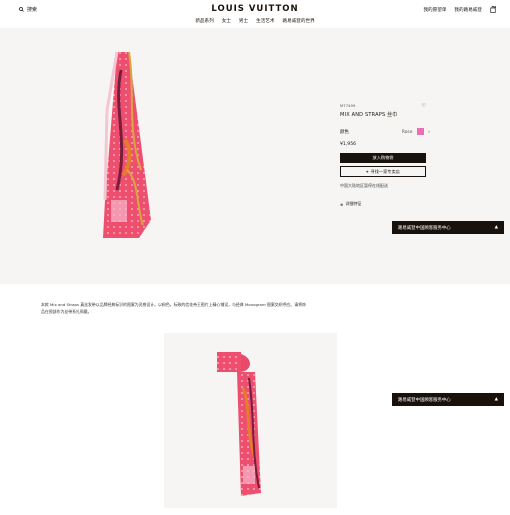  What do you see at coordinates (342, 204) in the screenshot?
I see `plus-icon: ⊕` at bounding box center [342, 204].